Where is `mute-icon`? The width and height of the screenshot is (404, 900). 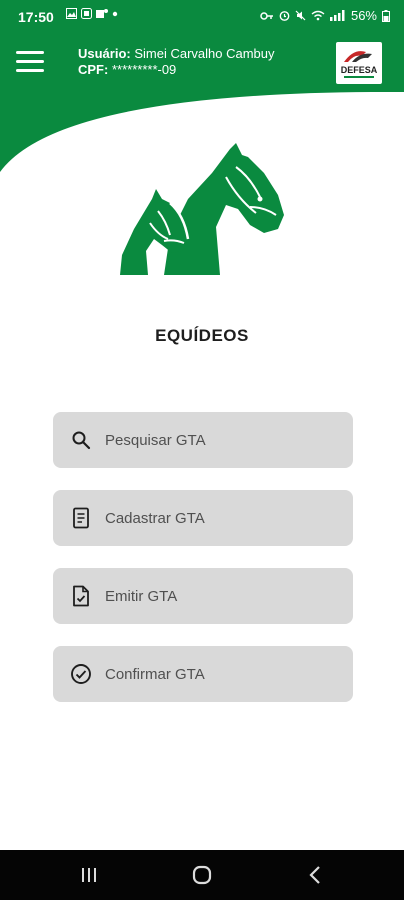
mute-icon is located at coordinates (300, 15).